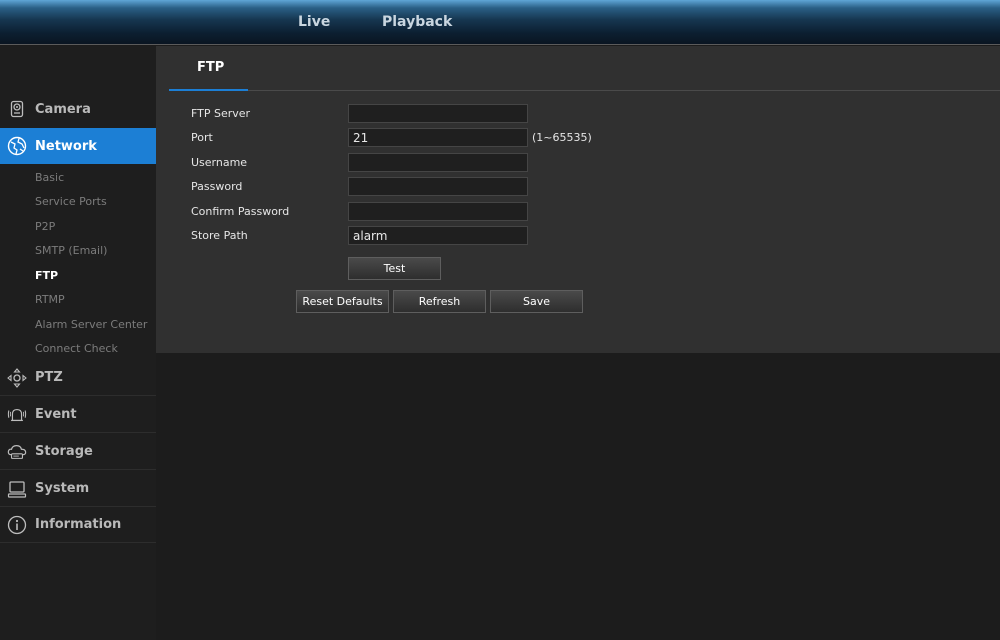 The width and height of the screenshot is (1000, 640). What do you see at coordinates (49, 377) in the screenshot?
I see `sidebar-item-label: PTZ` at bounding box center [49, 377].